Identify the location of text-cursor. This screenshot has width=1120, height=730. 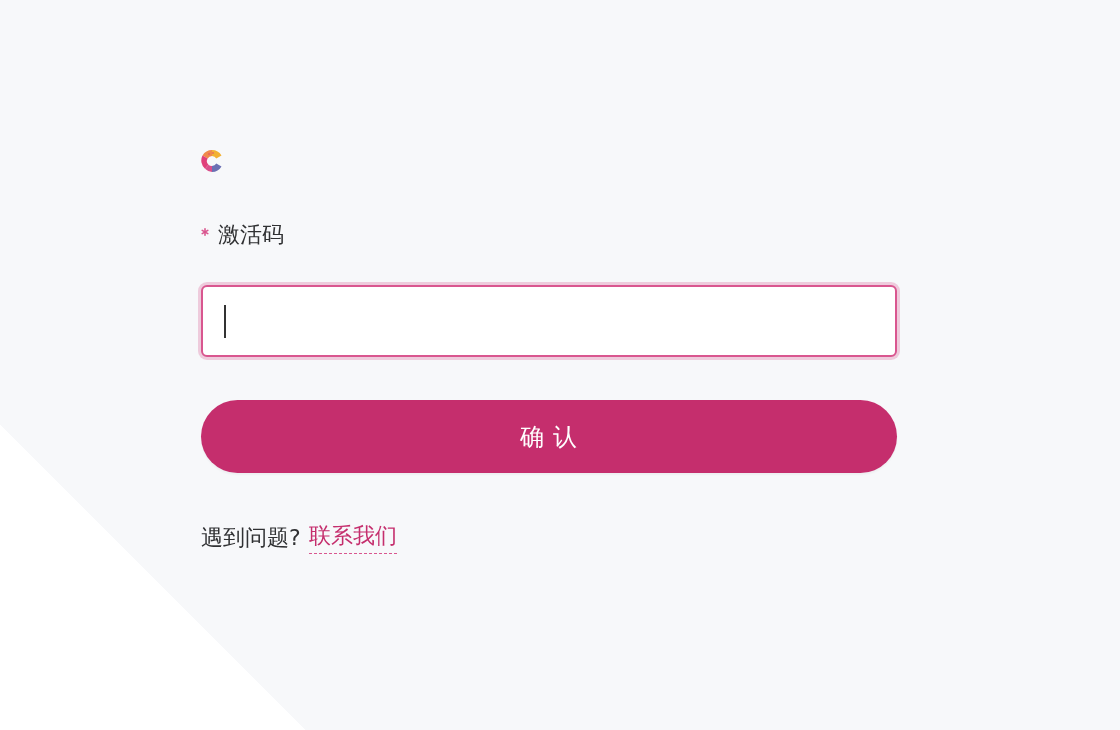
(225, 321).